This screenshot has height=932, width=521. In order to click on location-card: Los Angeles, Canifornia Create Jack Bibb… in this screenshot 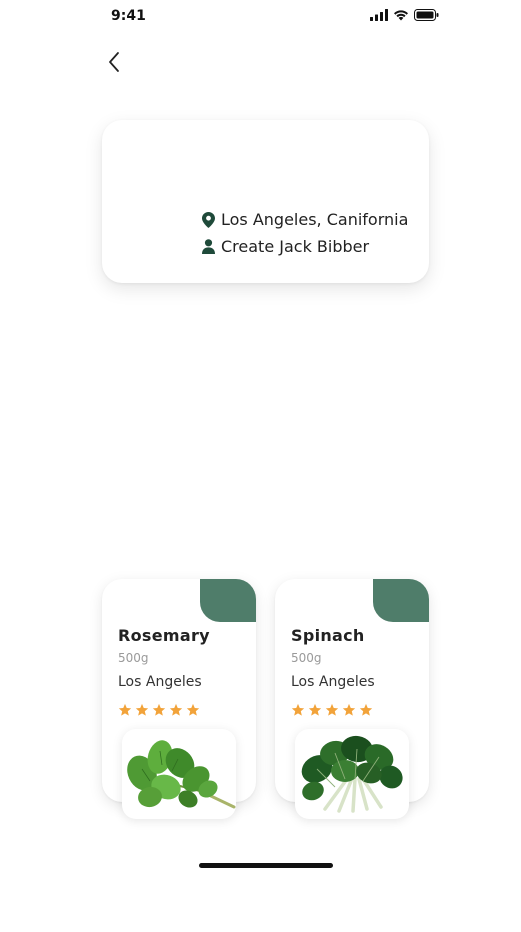, I will do `click(265, 201)`.